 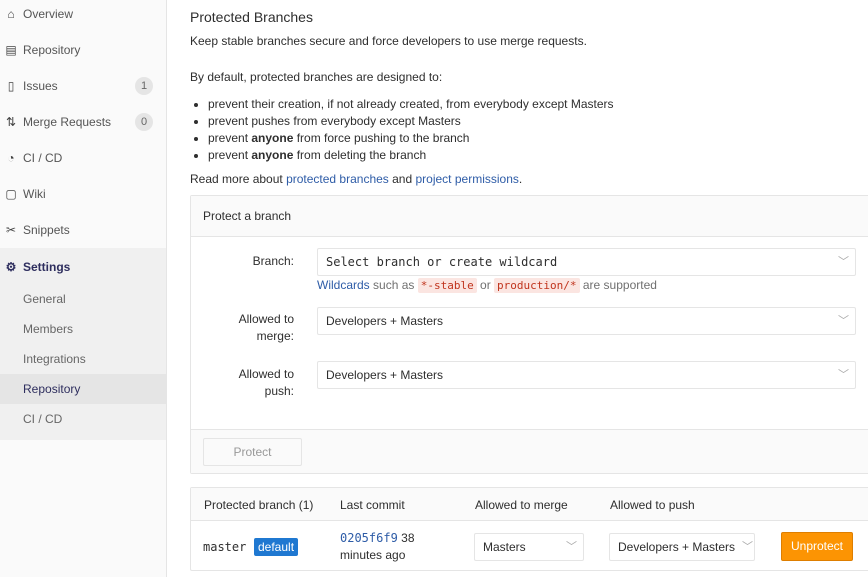 I want to click on allowed-to-push-select: Developers + Masters ﹀, so click(x=586, y=375).